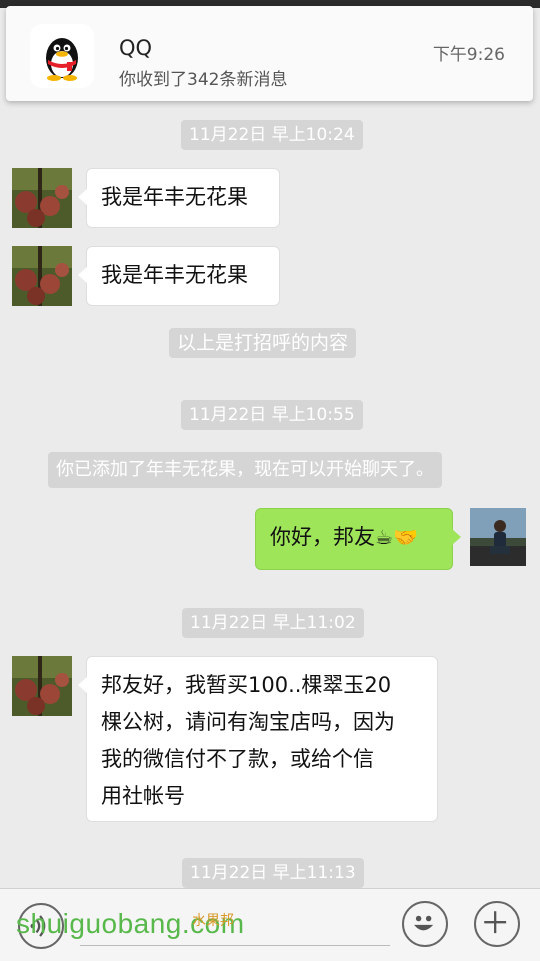 The height and width of the screenshot is (961, 540). Describe the element at coordinates (269, 53) in the screenshot. I see `qq-notification-banner: QQ 你收到了342条新消息 下午9:26` at that location.